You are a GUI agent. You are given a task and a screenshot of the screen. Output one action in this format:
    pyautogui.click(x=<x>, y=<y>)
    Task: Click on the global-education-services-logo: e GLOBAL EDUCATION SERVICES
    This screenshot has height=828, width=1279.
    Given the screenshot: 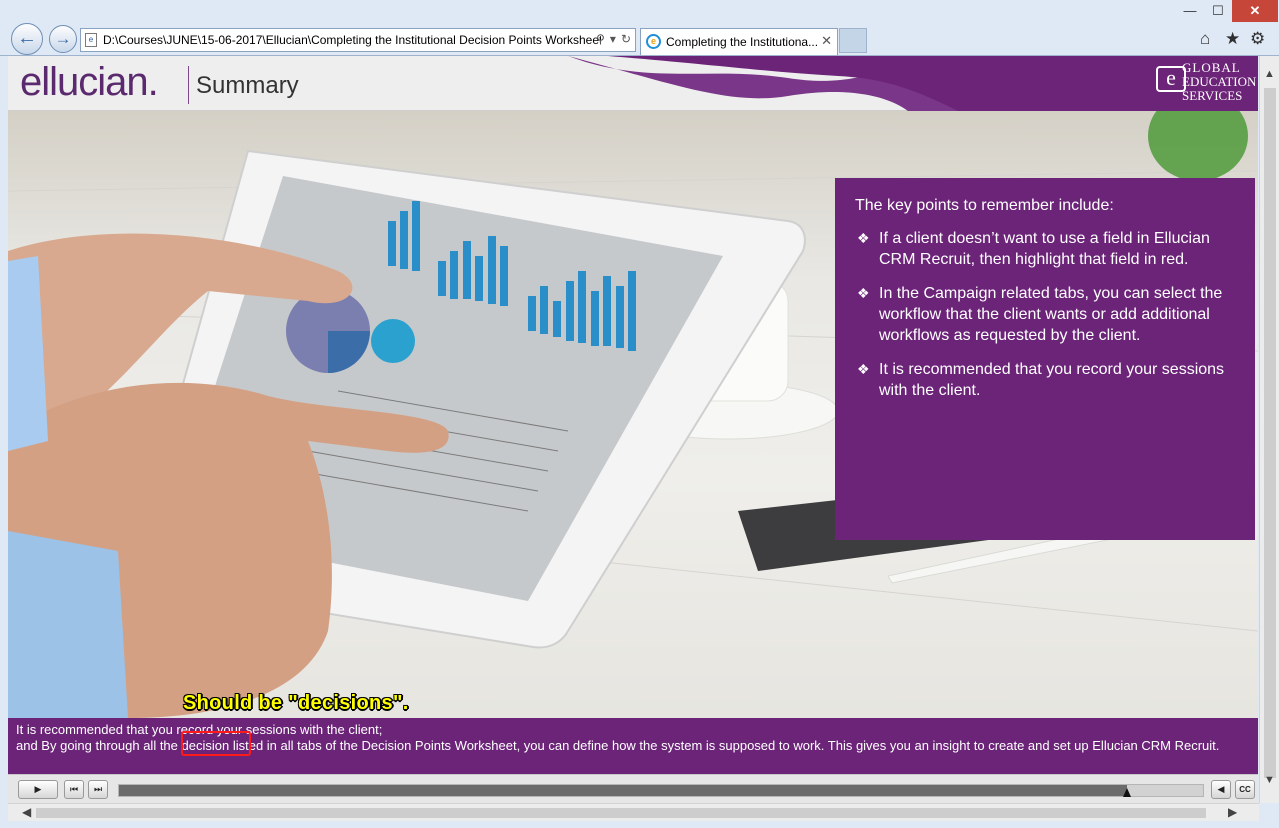 What is the action you would take?
    pyautogui.click(x=1203, y=83)
    